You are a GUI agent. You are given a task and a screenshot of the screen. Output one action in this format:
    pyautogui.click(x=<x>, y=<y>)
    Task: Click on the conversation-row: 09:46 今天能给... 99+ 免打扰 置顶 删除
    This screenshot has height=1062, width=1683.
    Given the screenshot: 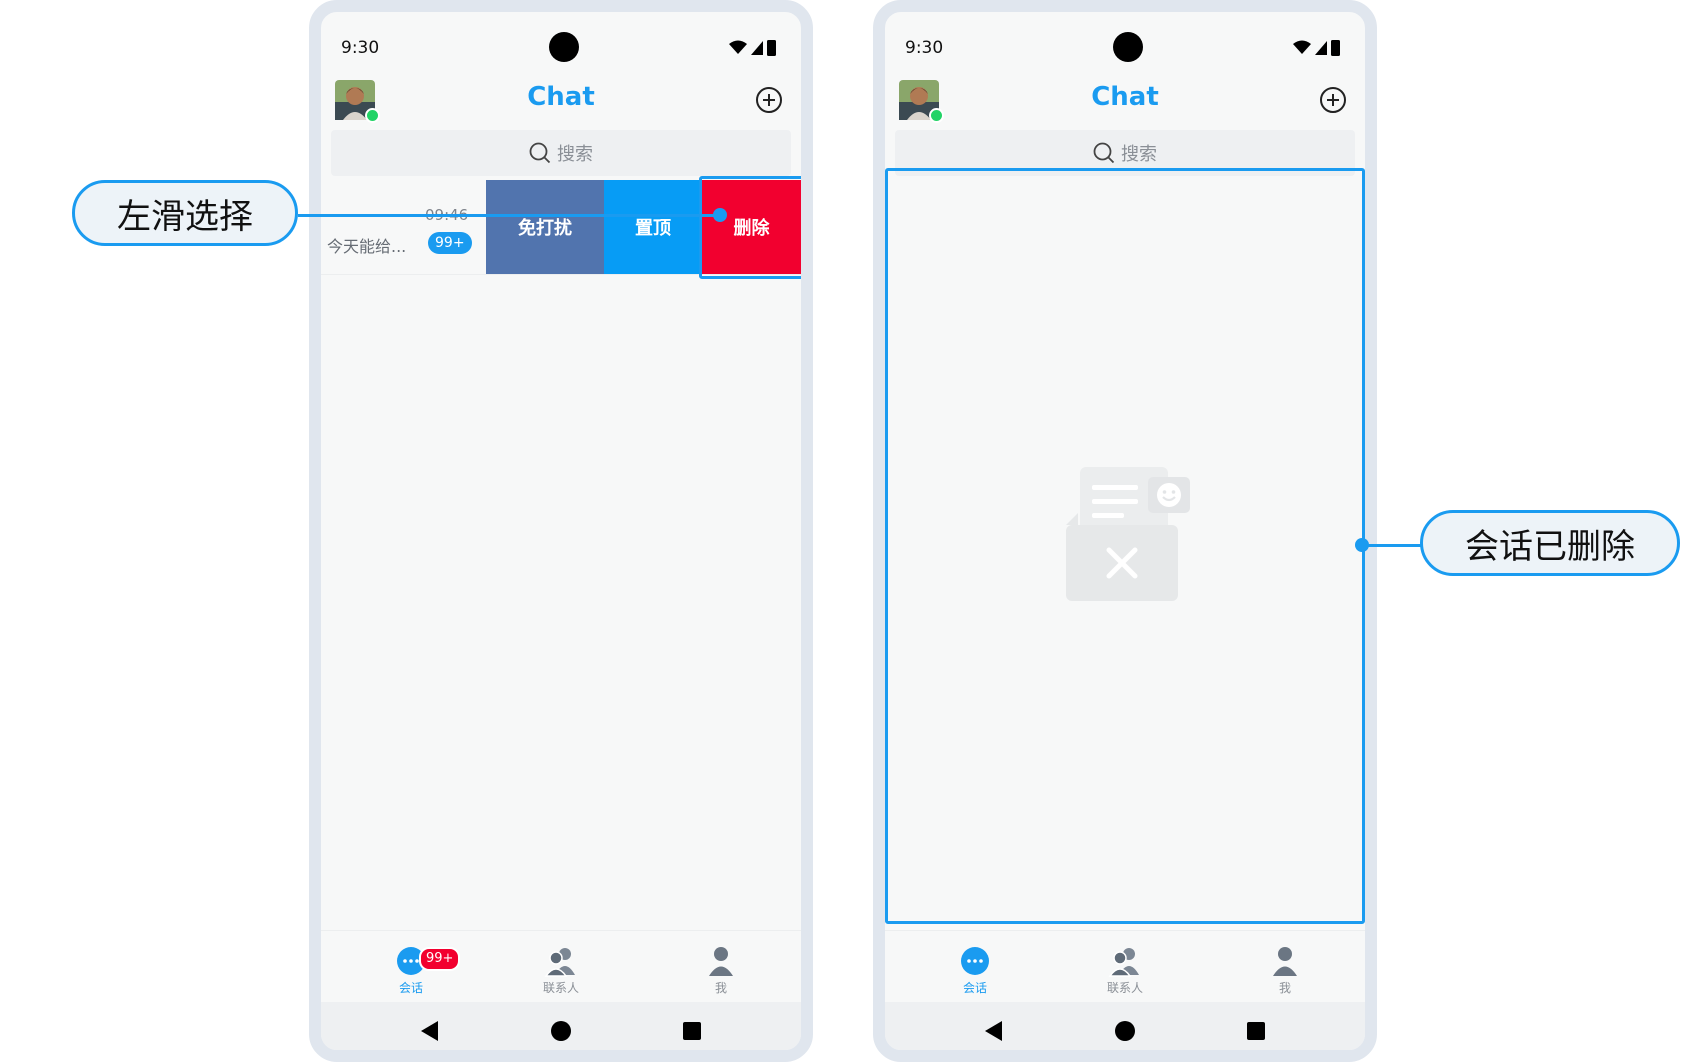 What is the action you would take?
    pyautogui.click(x=561, y=227)
    